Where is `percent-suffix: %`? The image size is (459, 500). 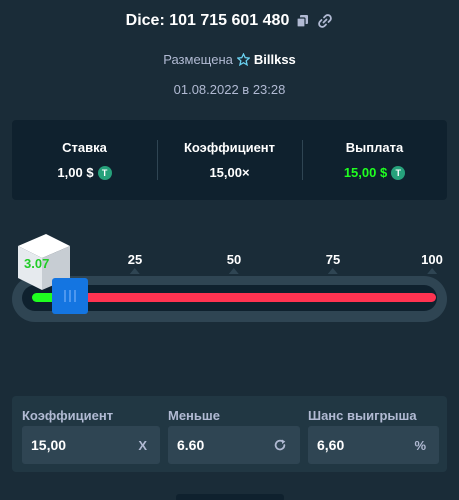
percent-suffix: % is located at coordinates (420, 445).